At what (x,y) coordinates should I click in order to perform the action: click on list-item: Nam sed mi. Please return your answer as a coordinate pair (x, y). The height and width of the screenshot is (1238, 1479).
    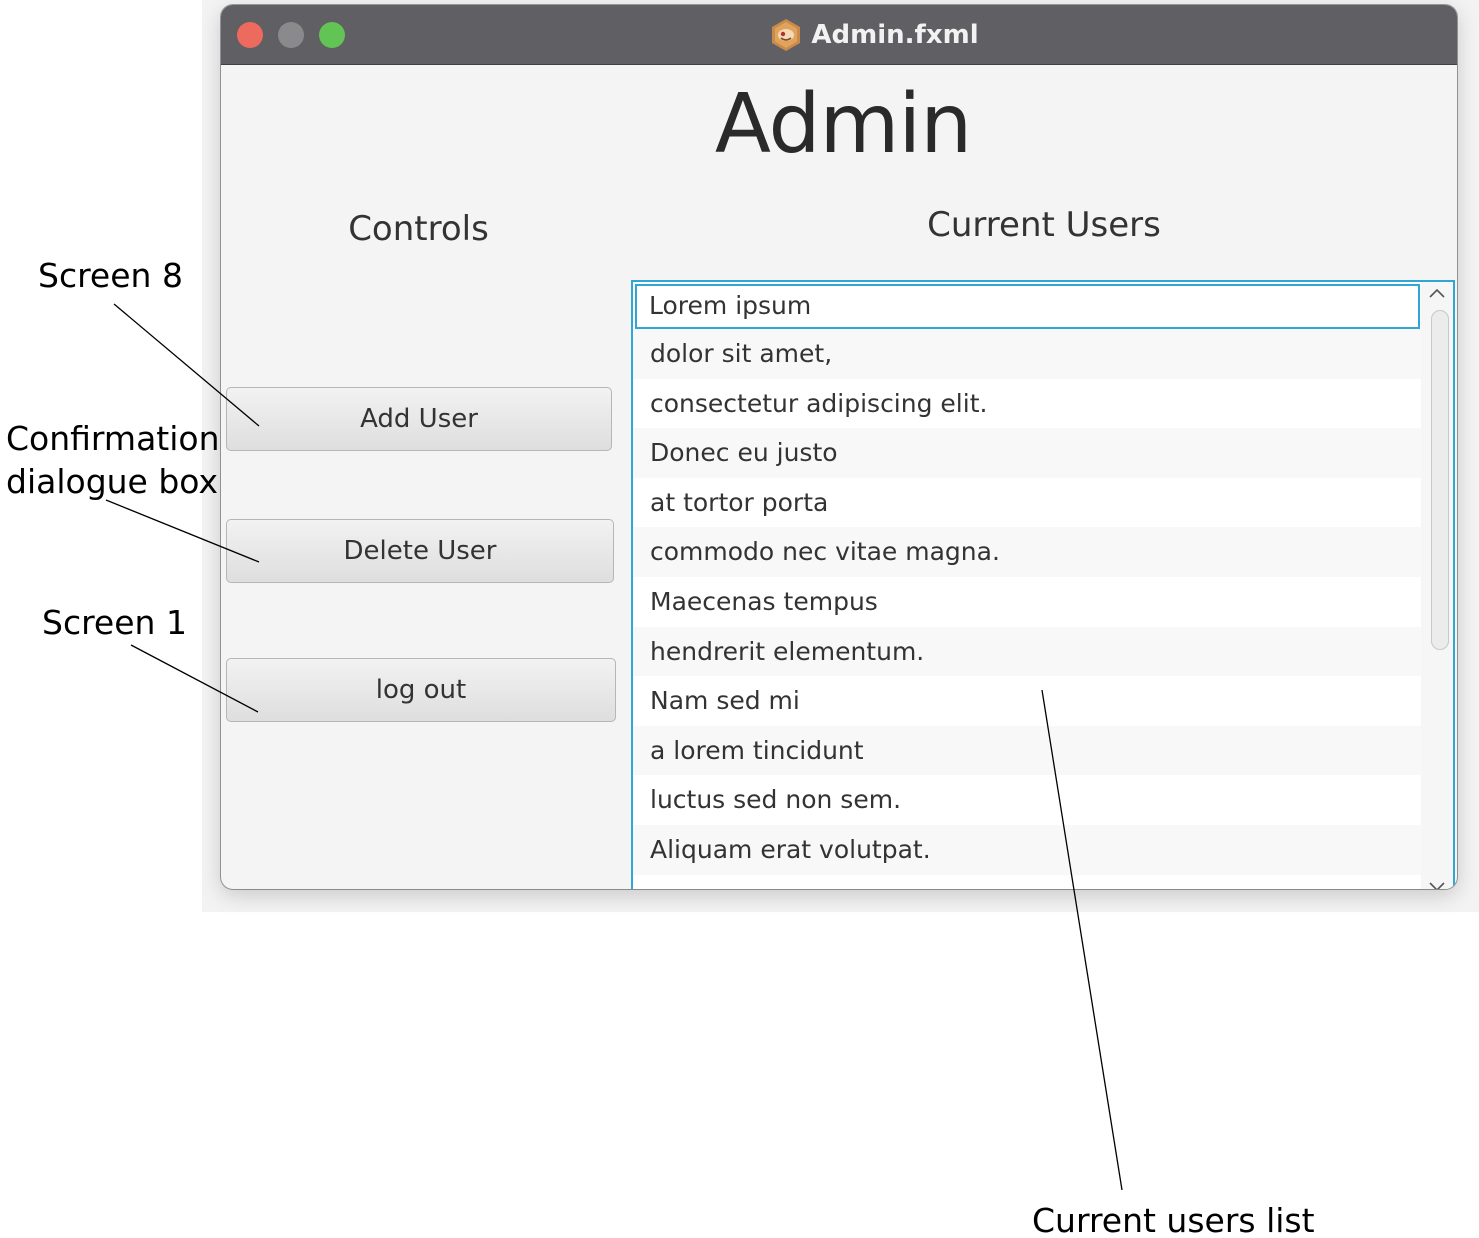
    Looking at the image, I should click on (1027, 701).